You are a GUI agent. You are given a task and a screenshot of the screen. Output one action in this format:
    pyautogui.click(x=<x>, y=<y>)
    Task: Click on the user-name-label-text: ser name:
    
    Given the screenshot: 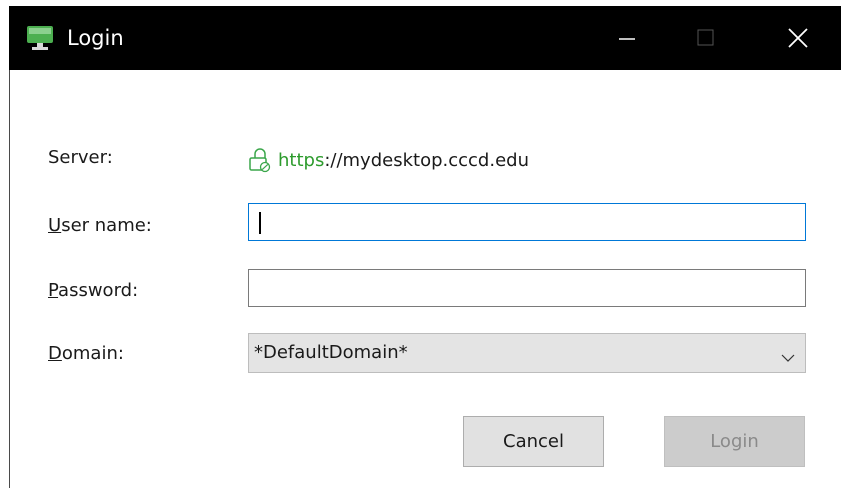 What is the action you would take?
    pyautogui.click(x=106, y=225)
    